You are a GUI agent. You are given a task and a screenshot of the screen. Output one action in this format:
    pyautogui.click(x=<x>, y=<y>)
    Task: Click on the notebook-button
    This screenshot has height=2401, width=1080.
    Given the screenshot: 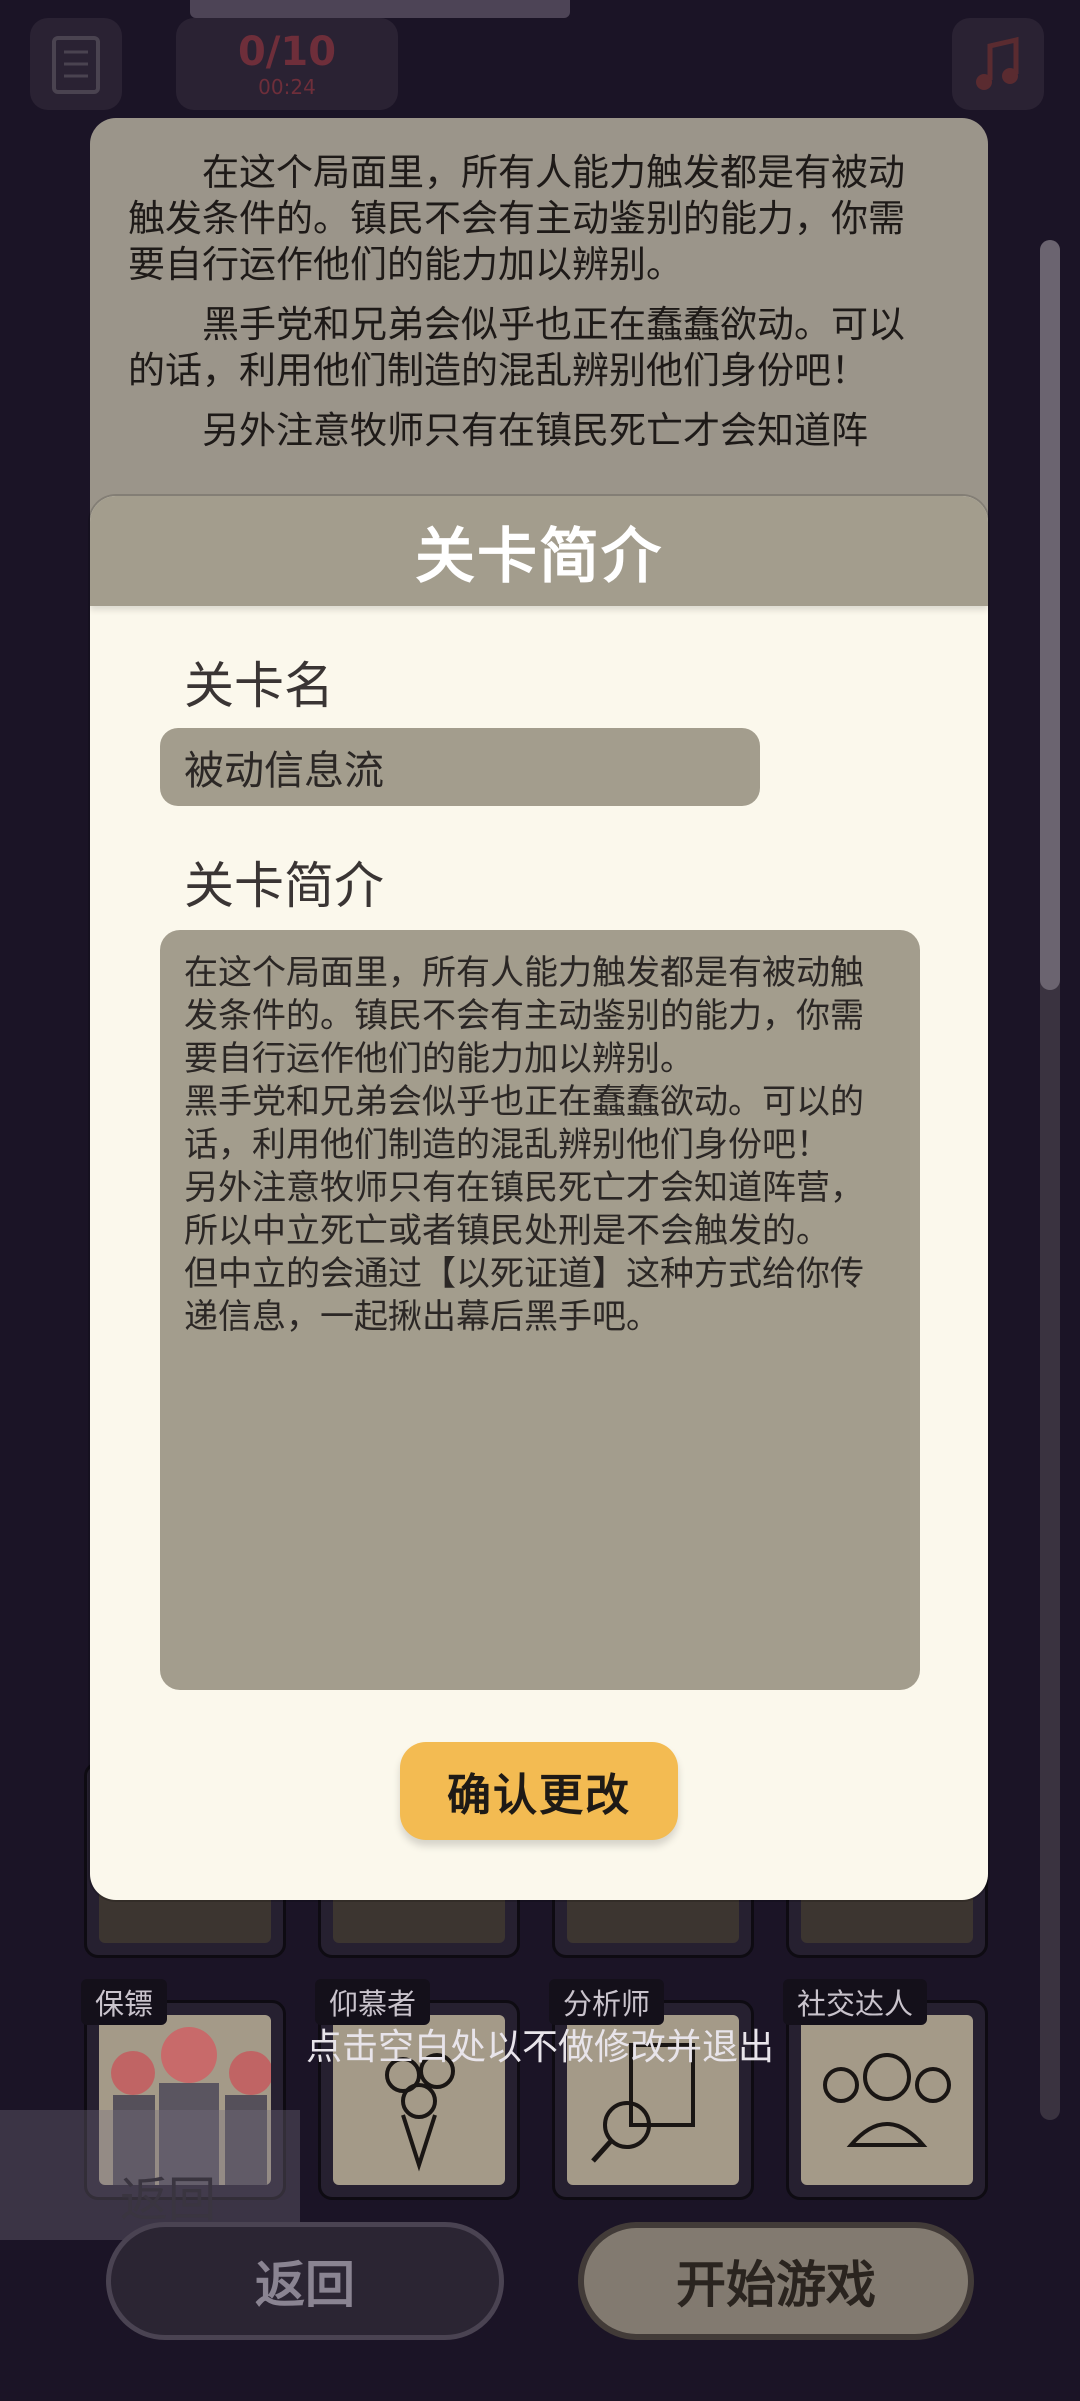 What is the action you would take?
    pyautogui.click(x=76, y=64)
    